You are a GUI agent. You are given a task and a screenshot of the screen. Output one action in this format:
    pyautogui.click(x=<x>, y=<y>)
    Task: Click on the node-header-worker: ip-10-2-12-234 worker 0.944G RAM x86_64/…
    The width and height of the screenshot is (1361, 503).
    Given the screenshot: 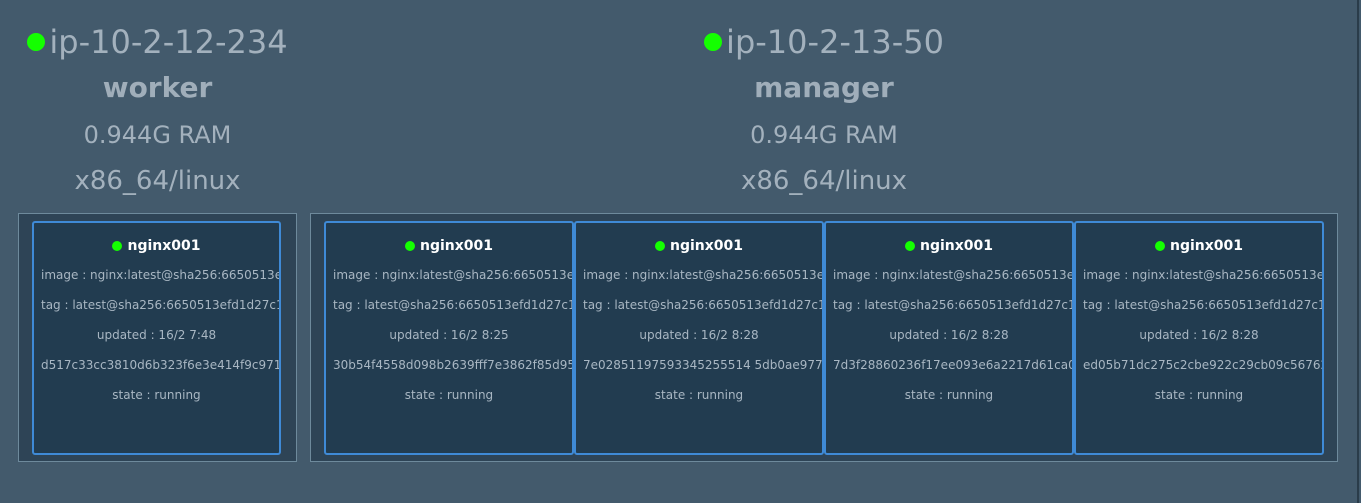 What is the action you would take?
    pyautogui.click(x=157, y=100)
    